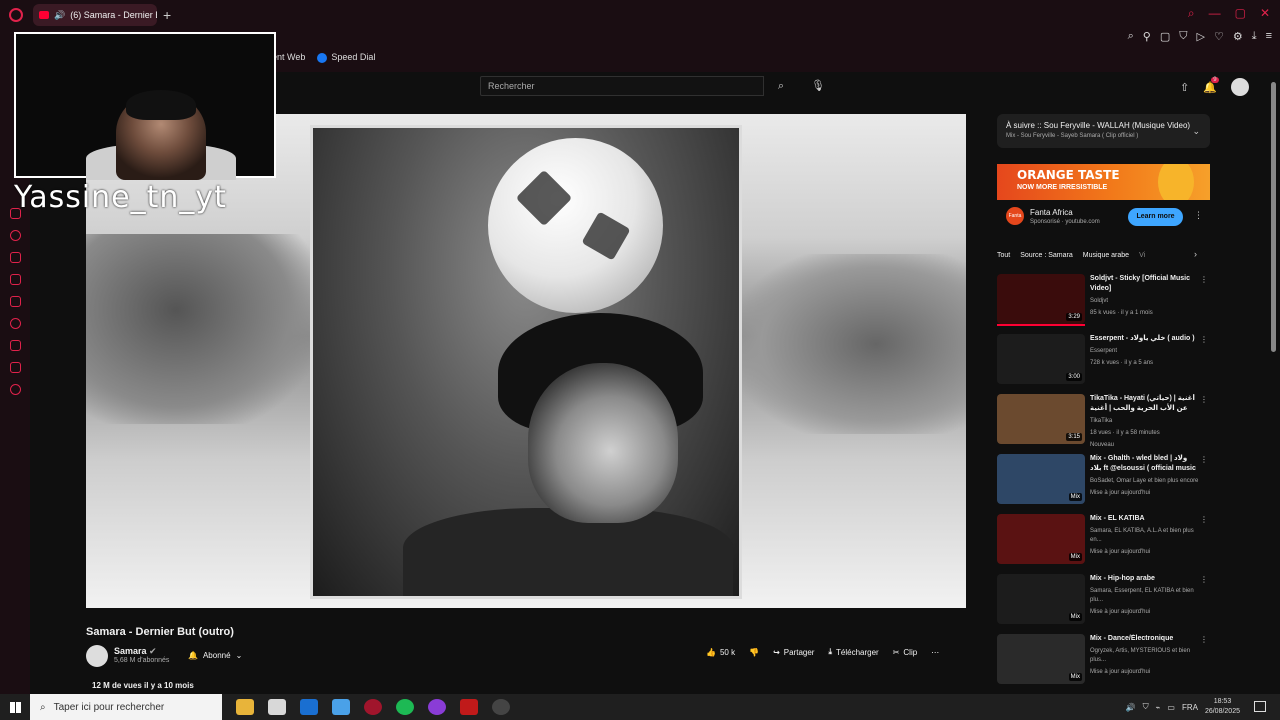 The height and width of the screenshot is (720, 1280). What do you see at coordinates (126, 707) in the screenshot?
I see `taskbar-search: ⌕ Taper ici pour rechercher` at bounding box center [126, 707].